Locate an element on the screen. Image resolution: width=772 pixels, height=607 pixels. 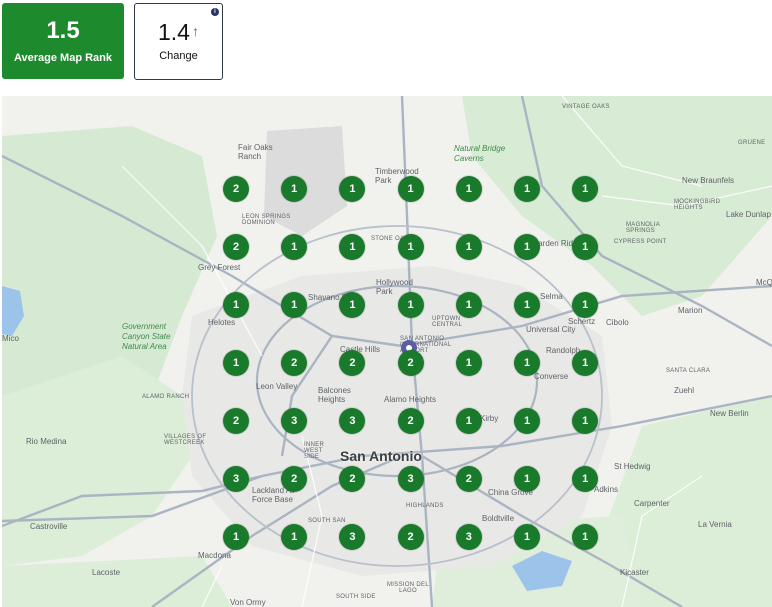
map-label: Mico is located at coordinates (10, 338).